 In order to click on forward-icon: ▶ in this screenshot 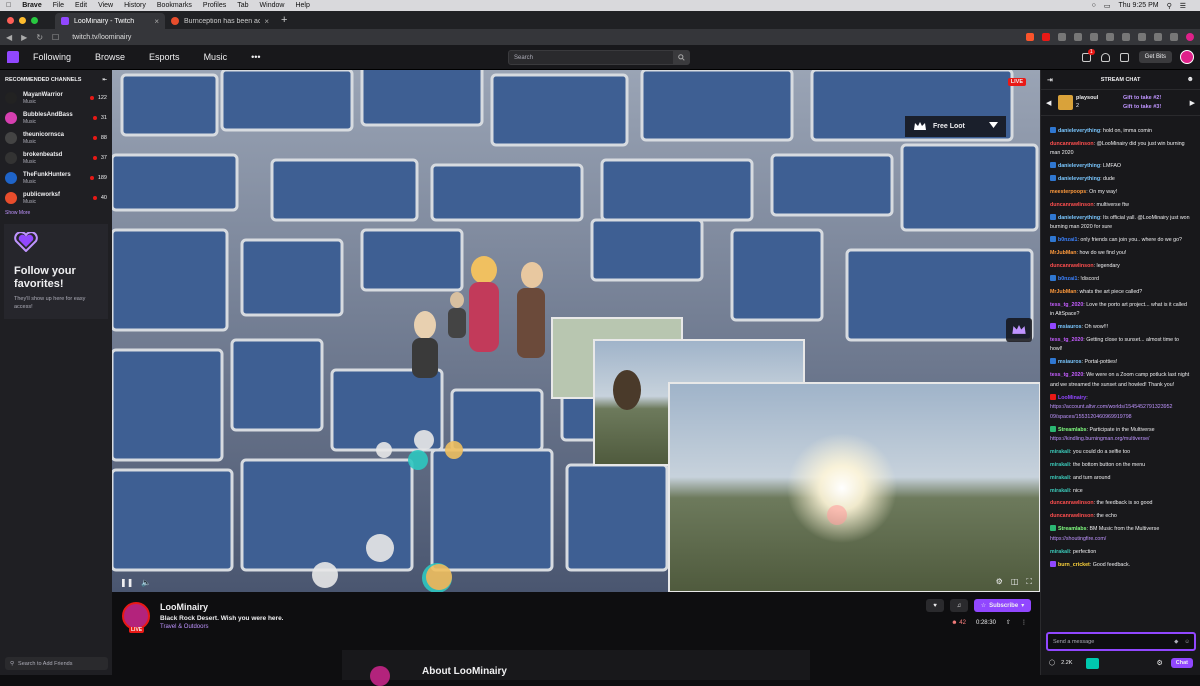, I will do `click(24, 37)`.